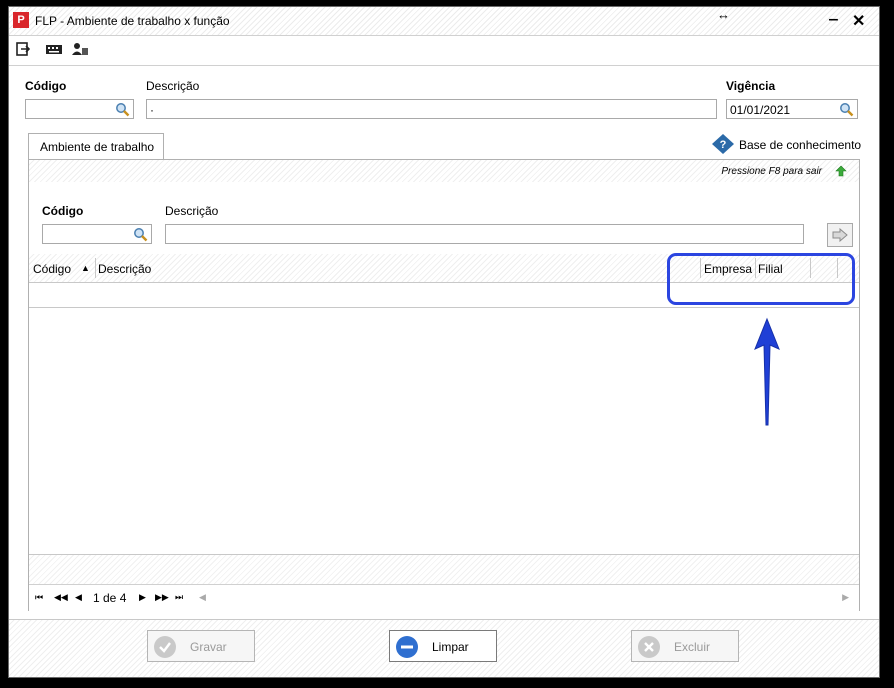 This screenshot has width=894, height=688. I want to click on excluir-label: Excluir, so click(692, 647).